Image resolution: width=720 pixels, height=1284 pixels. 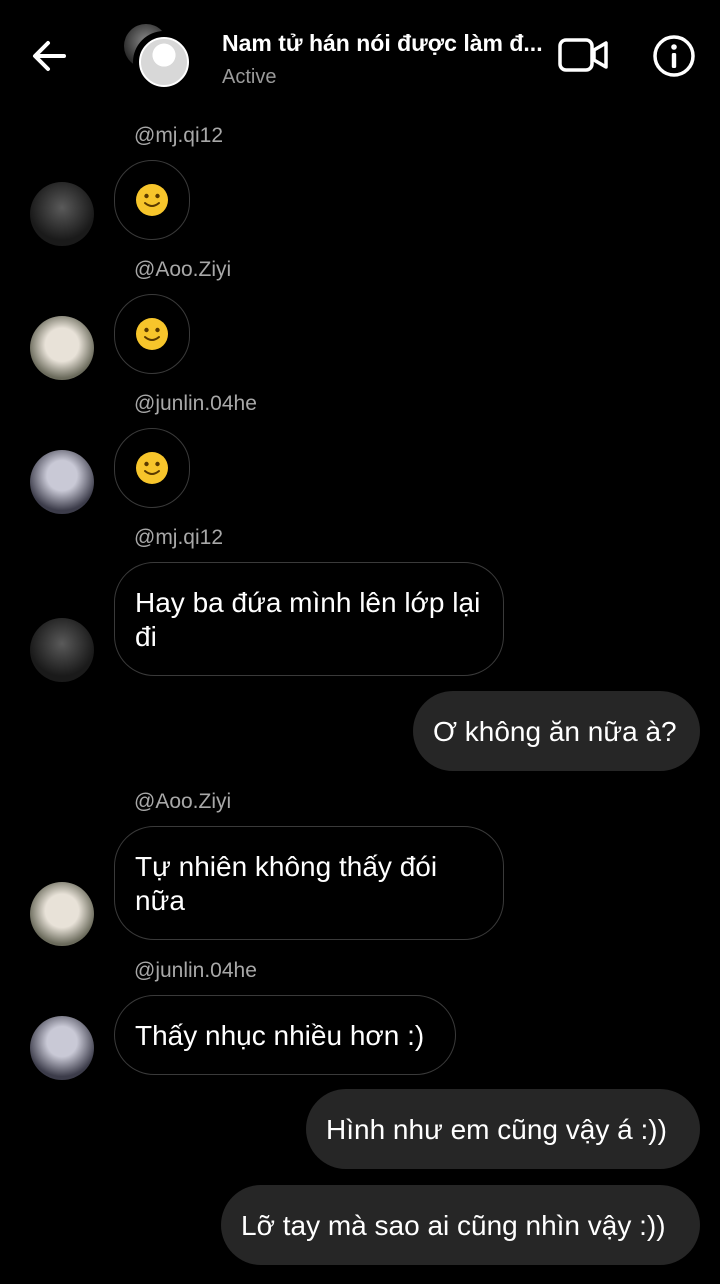 I want to click on video-call-icon, so click(x=583, y=55).